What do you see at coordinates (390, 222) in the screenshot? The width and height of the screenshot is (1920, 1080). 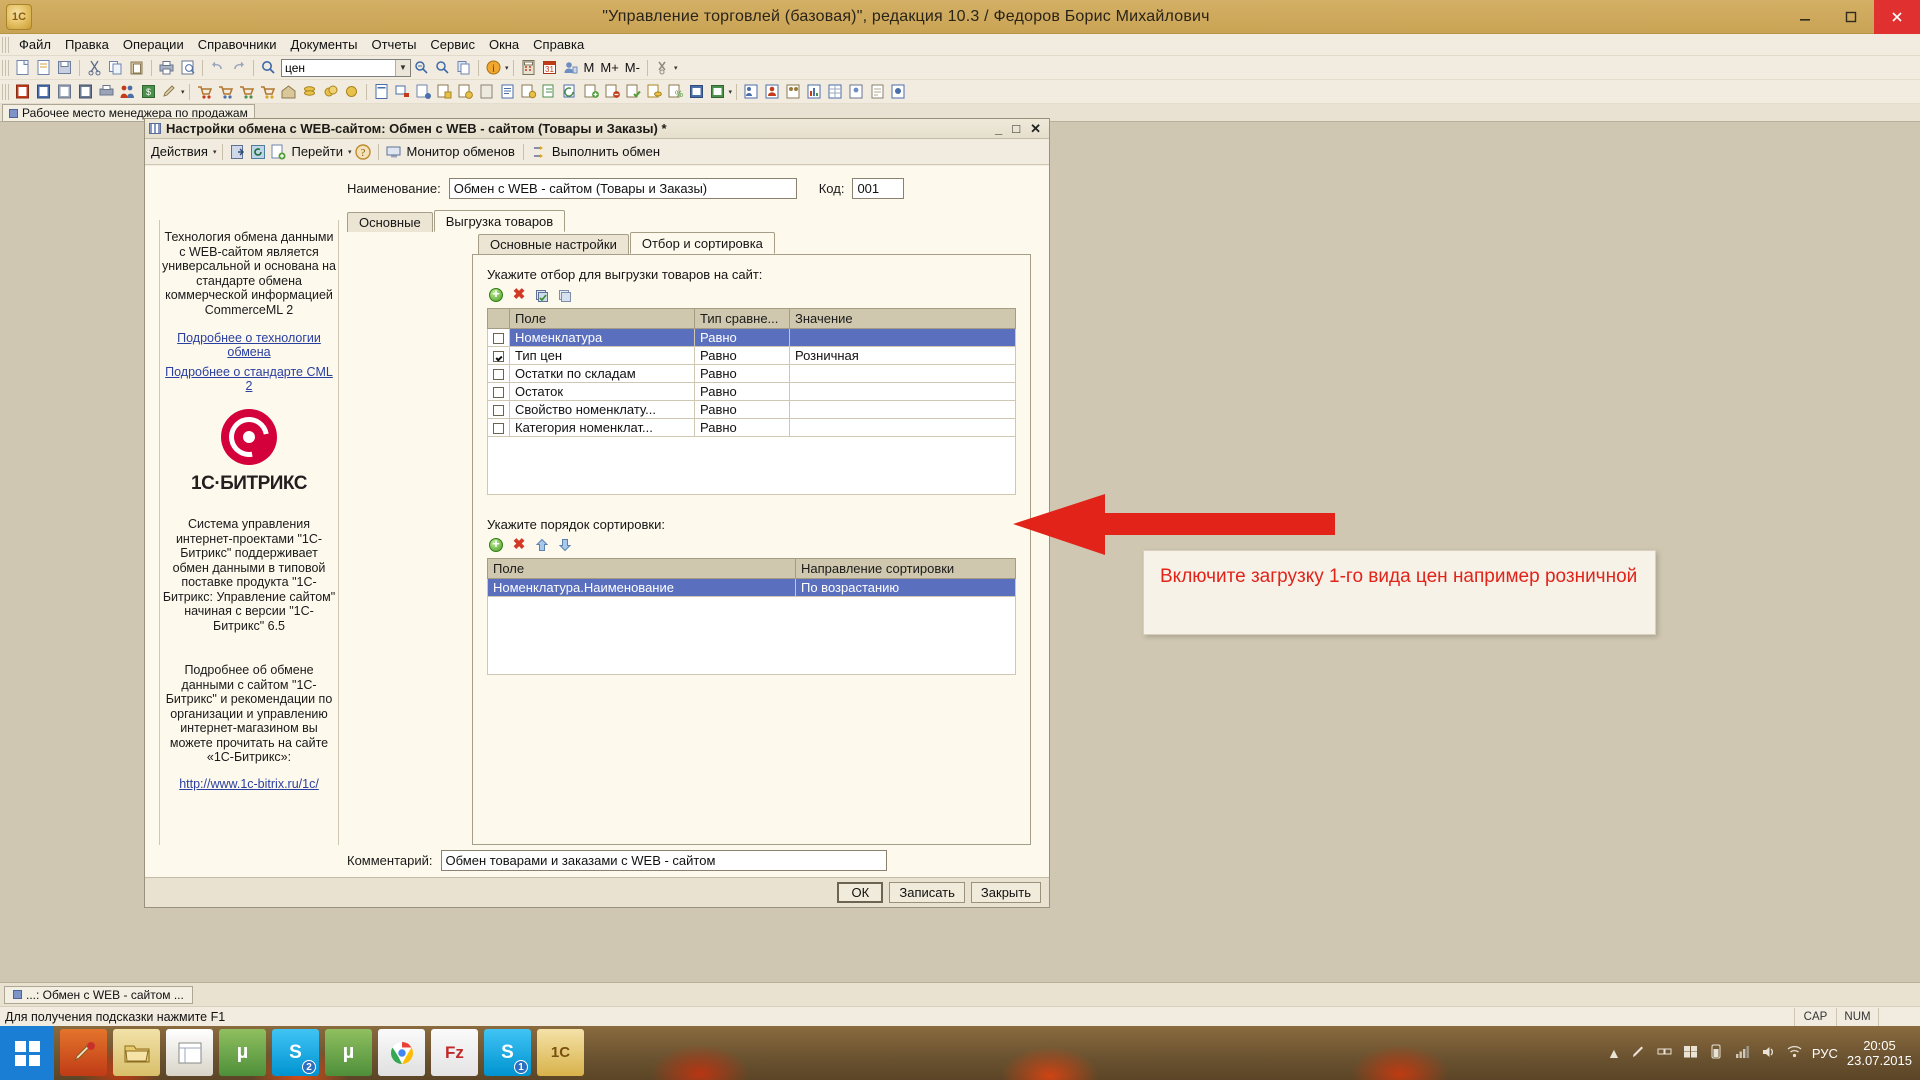 I see `tab-osnovnye: Основные` at bounding box center [390, 222].